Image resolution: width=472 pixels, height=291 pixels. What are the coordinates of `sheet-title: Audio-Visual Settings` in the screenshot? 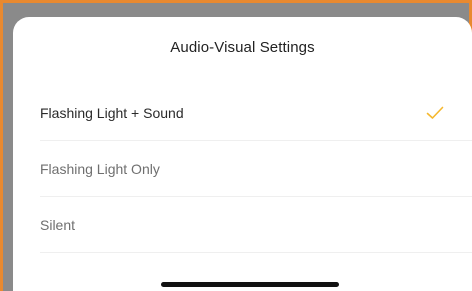 It's located at (242, 47).